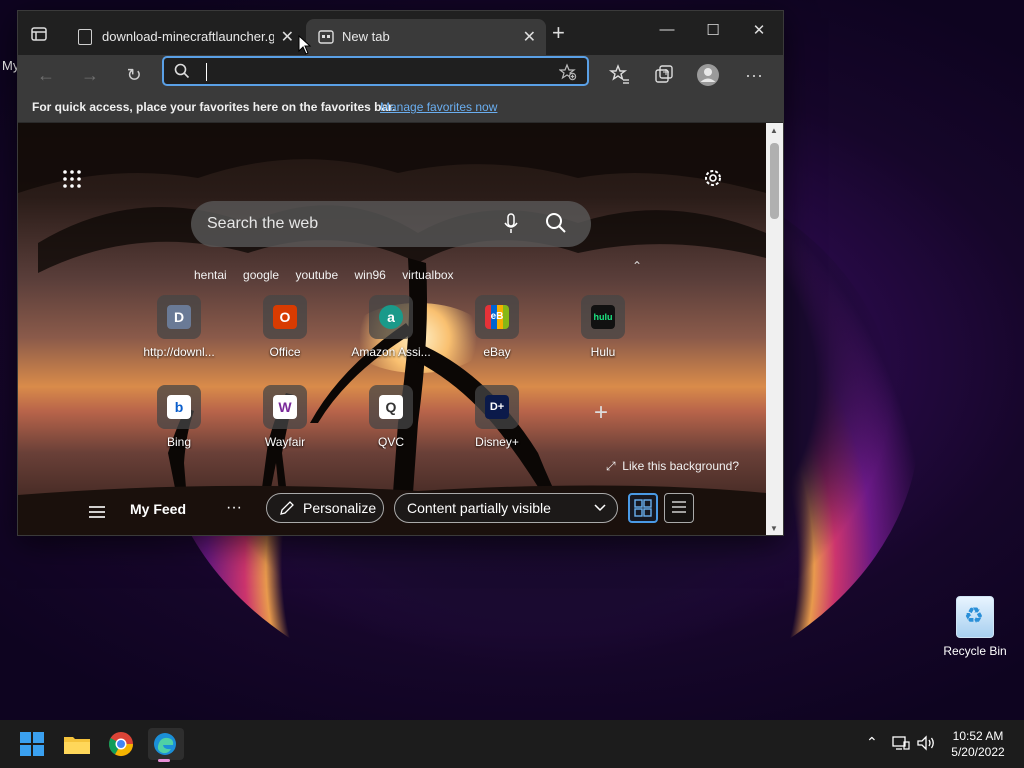  I want to click on quick-search-link: hentai, so click(210, 275).